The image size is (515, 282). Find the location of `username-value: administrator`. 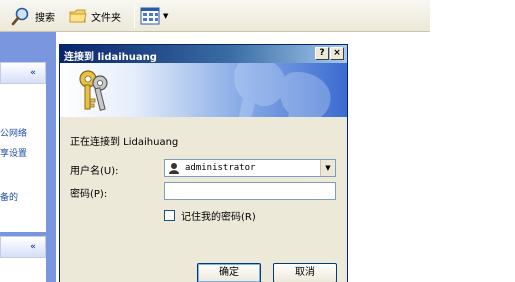

username-value: administrator is located at coordinates (220, 168).